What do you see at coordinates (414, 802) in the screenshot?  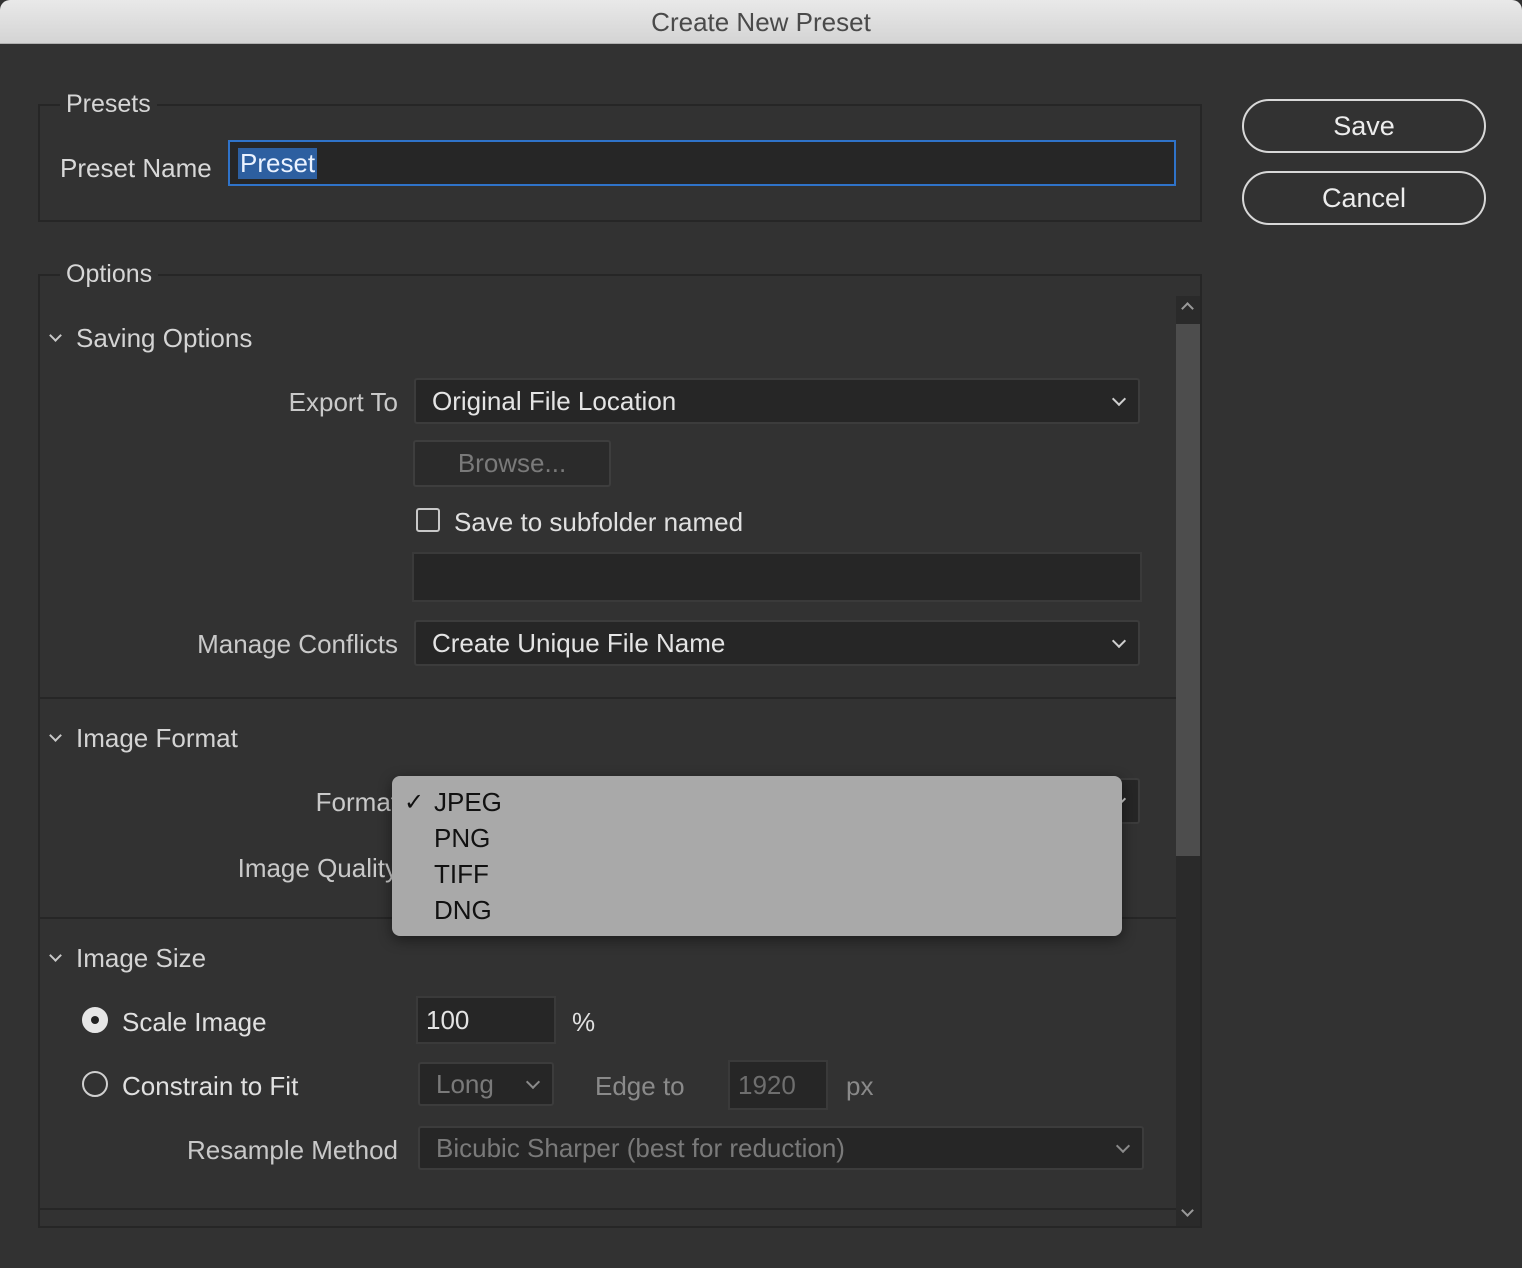 I see `checkmark-icon: ✓` at bounding box center [414, 802].